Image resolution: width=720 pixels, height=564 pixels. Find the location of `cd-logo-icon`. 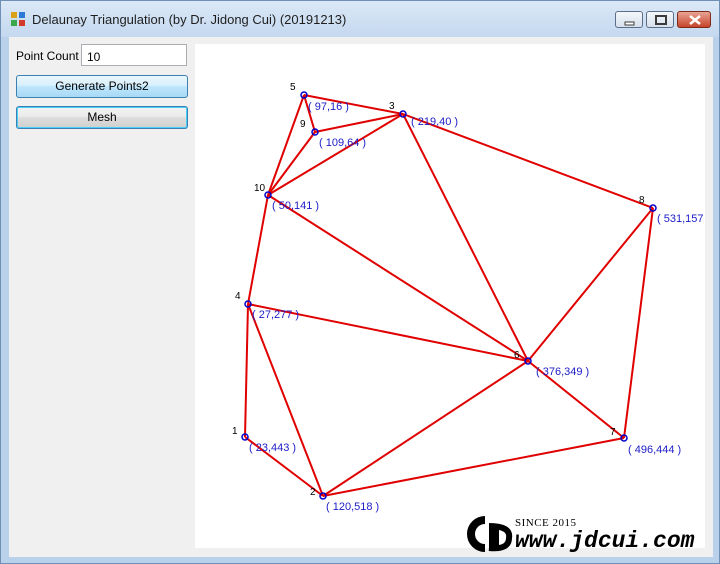

cd-logo-icon is located at coordinates (490, 534).